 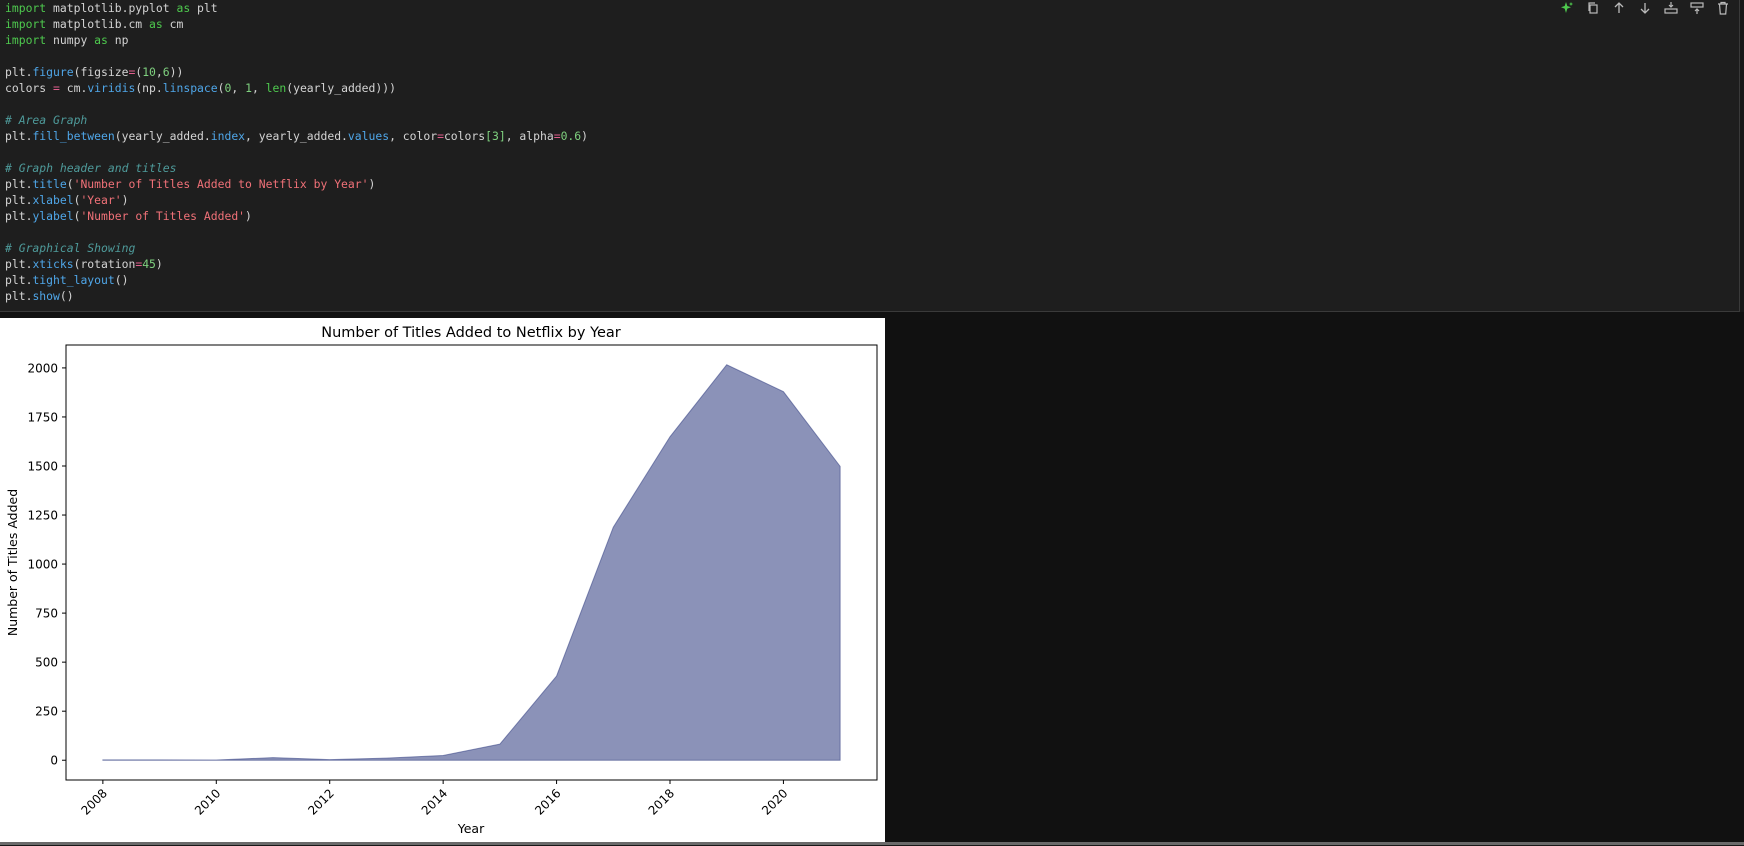 What do you see at coordinates (1567, 8) in the screenshot?
I see `sparkle-icon` at bounding box center [1567, 8].